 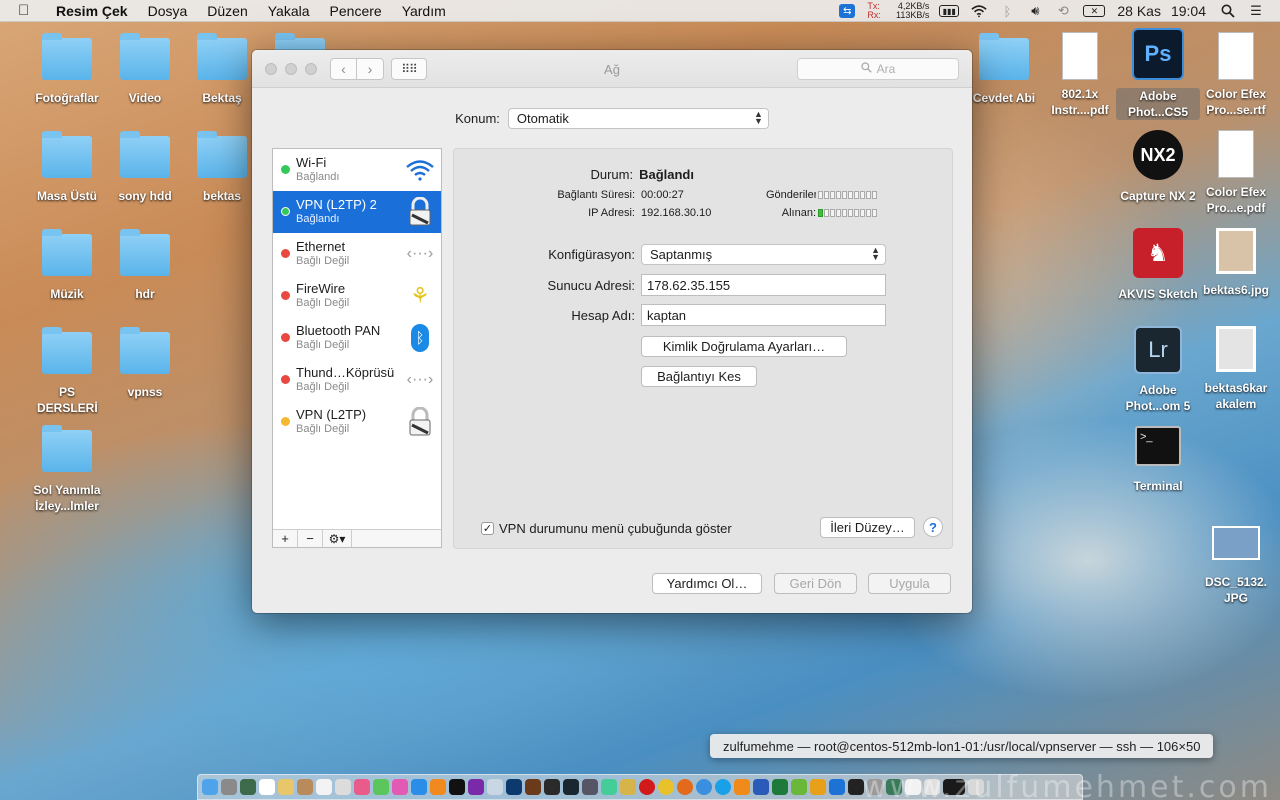 What do you see at coordinates (1188, 11) in the screenshot?
I see `menubar-clock: 19:04` at bounding box center [1188, 11].